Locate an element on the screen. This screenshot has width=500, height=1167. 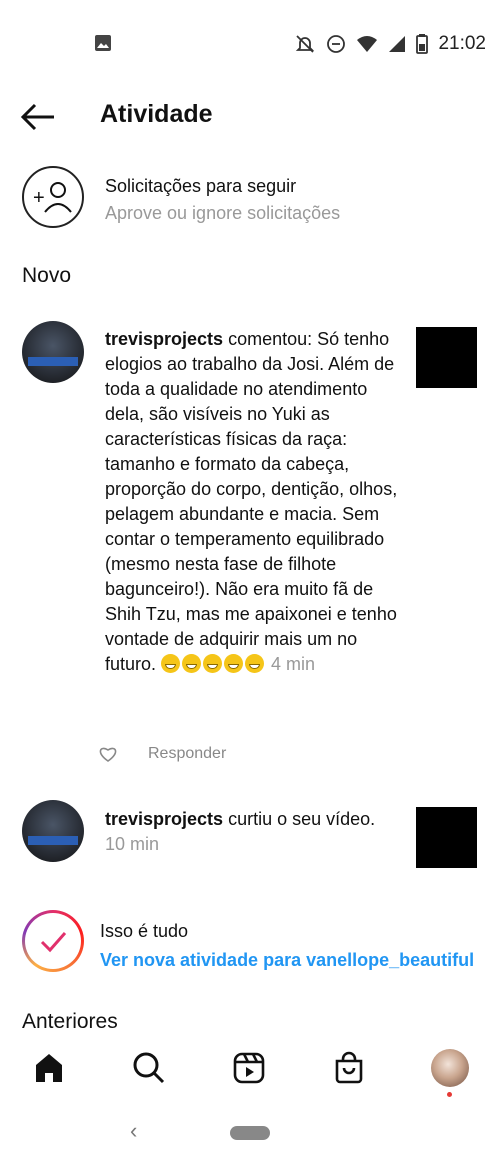
app-header: Atividade is located at coordinates (250, 117).